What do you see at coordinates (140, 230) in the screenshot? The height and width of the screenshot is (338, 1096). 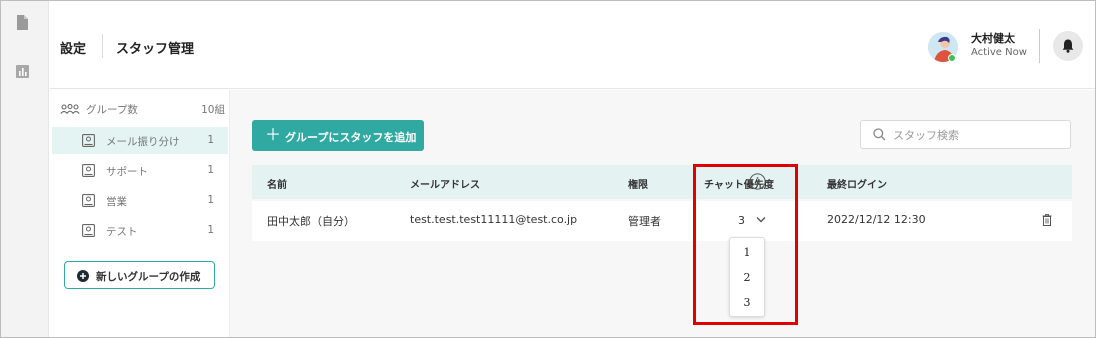 I see `group-item-test: テスト 1` at bounding box center [140, 230].